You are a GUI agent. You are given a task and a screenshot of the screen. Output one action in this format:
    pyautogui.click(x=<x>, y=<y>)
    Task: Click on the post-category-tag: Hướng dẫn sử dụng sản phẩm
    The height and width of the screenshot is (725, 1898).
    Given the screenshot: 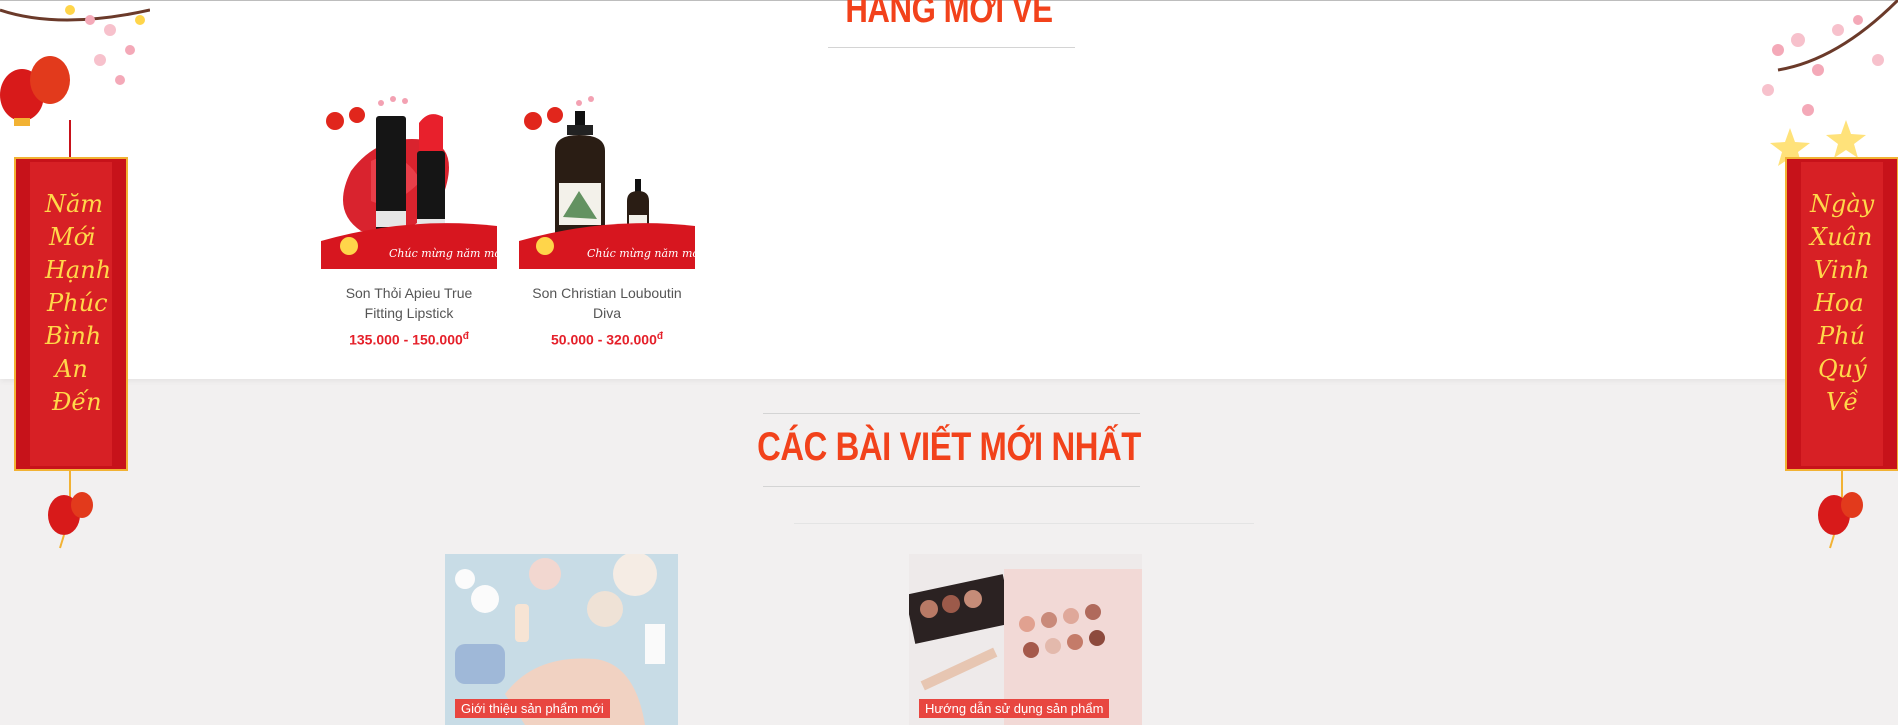 What is the action you would take?
    pyautogui.click(x=1014, y=708)
    